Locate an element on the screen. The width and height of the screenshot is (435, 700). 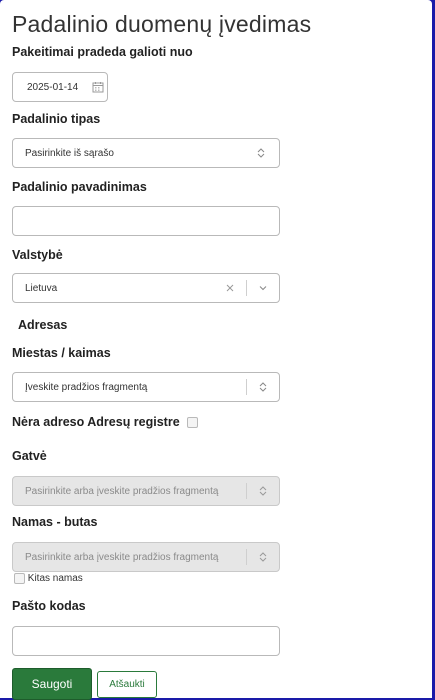
house-label: Namas - butas is located at coordinates (55, 522).